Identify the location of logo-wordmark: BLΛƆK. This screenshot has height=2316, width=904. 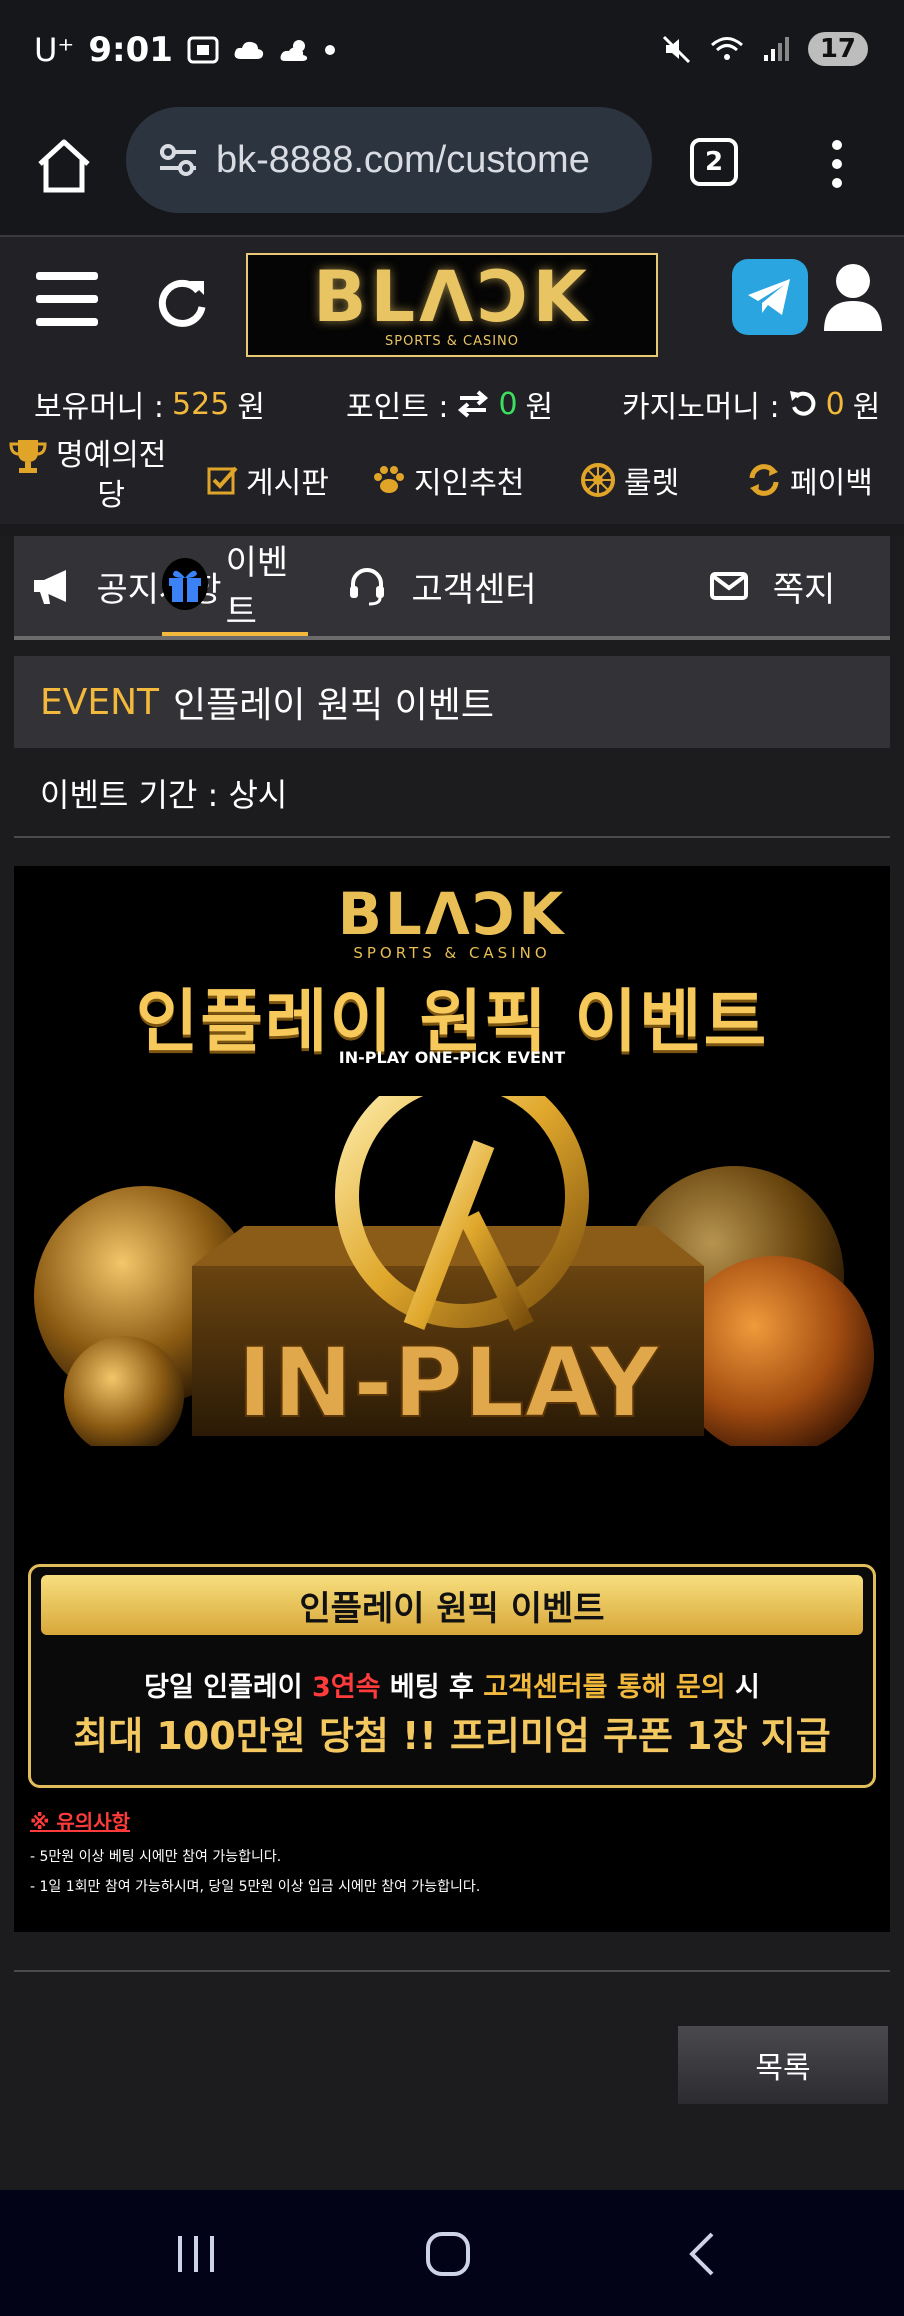
(452, 296).